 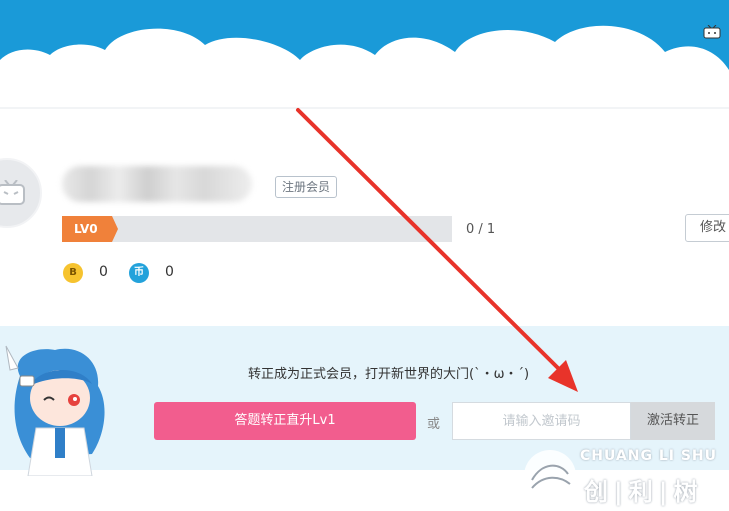 What do you see at coordinates (389, 374) in the screenshot?
I see `upgrade-message: 转正成为正式会员，打开新世界的大门(`・ω・´)` at bounding box center [389, 374].